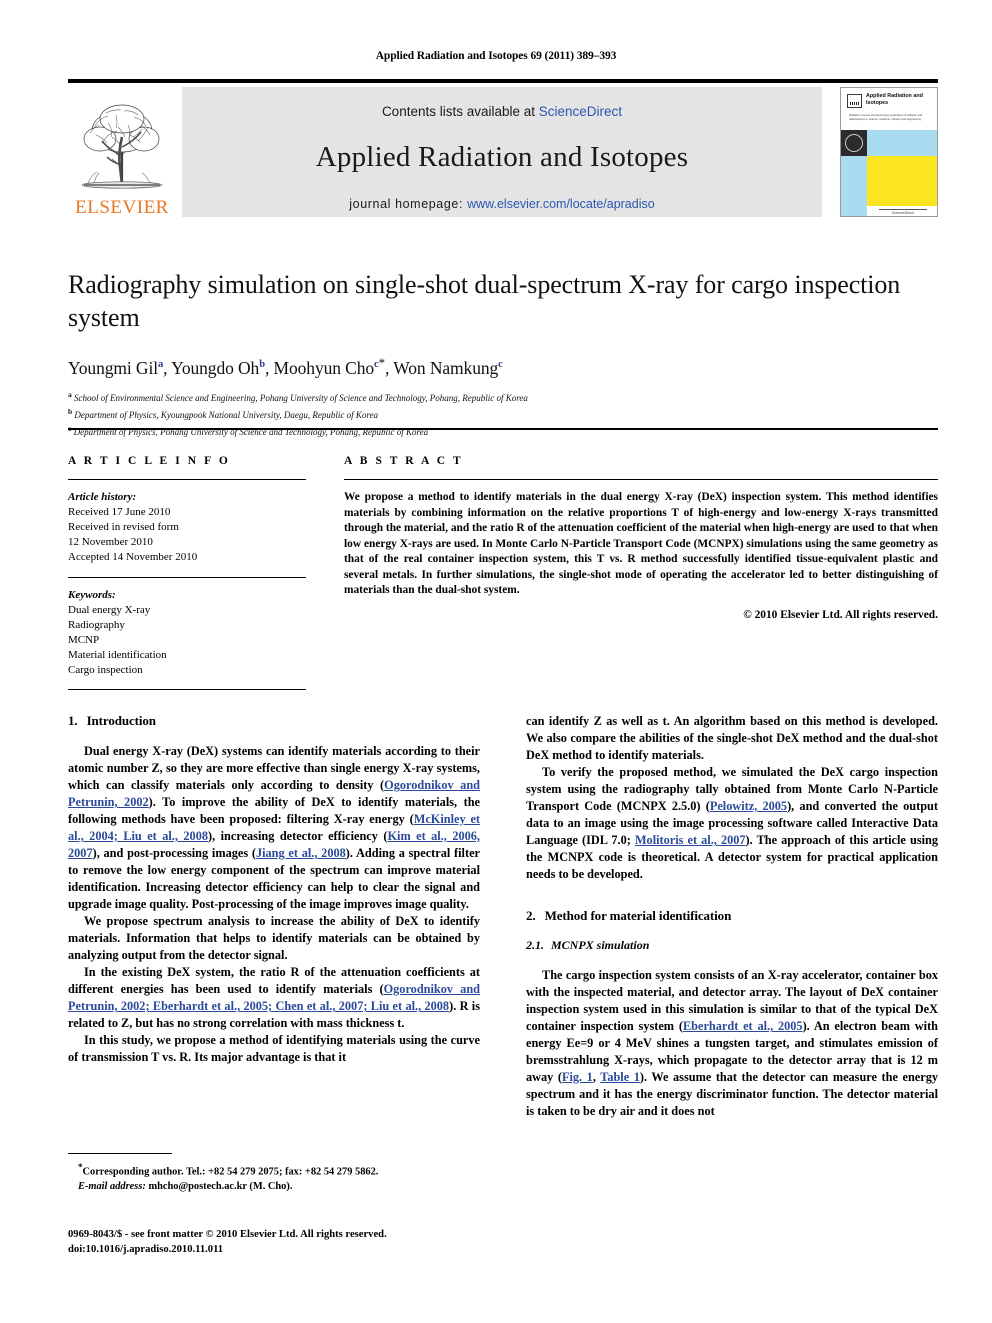 The image size is (992, 1323). Describe the element at coordinates (187, 577) in the screenshot. I see `keywords-rule` at that location.